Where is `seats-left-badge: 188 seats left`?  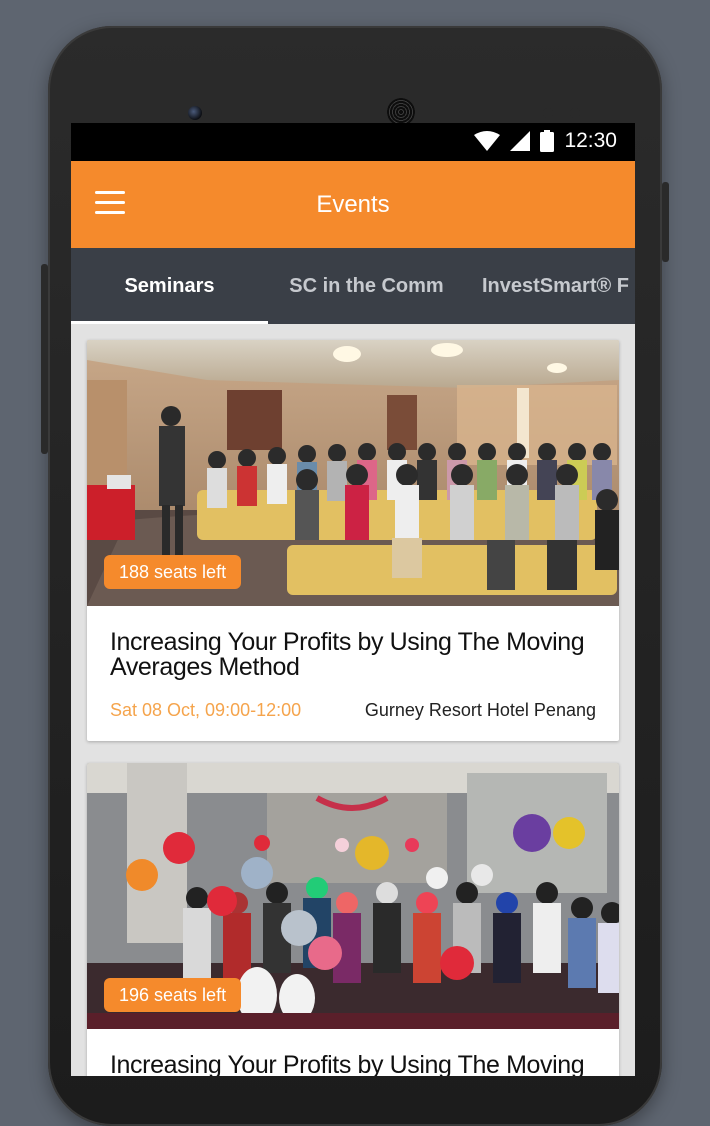 seats-left-badge: 188 seats left is located at coordinates (173, 572).